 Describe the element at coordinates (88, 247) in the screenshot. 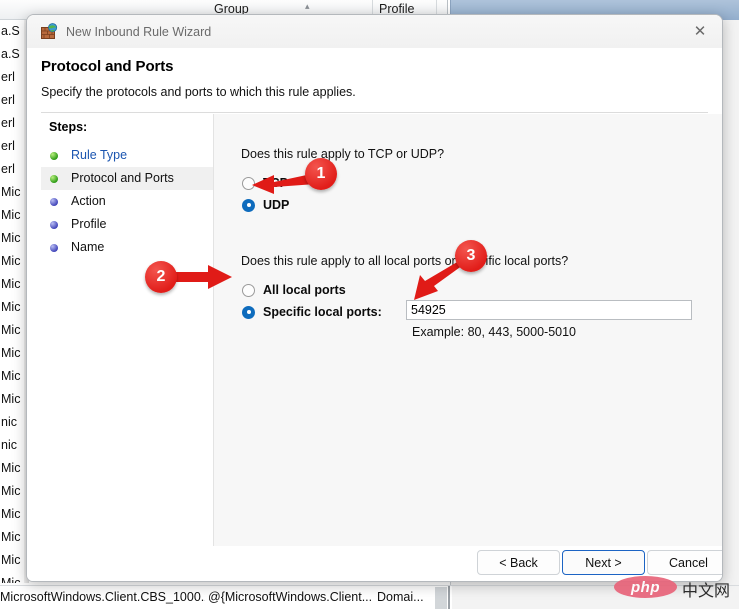

I see `step-label: Name` at that location.